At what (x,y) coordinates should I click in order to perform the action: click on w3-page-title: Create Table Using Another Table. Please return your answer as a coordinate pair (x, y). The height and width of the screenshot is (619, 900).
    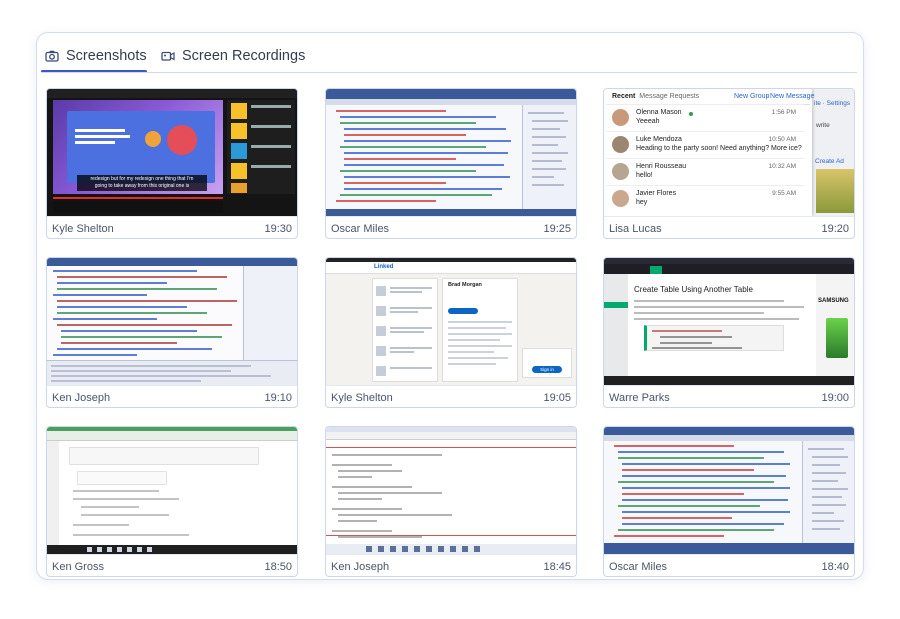
    Looking at the image, I should click on (693, 289).